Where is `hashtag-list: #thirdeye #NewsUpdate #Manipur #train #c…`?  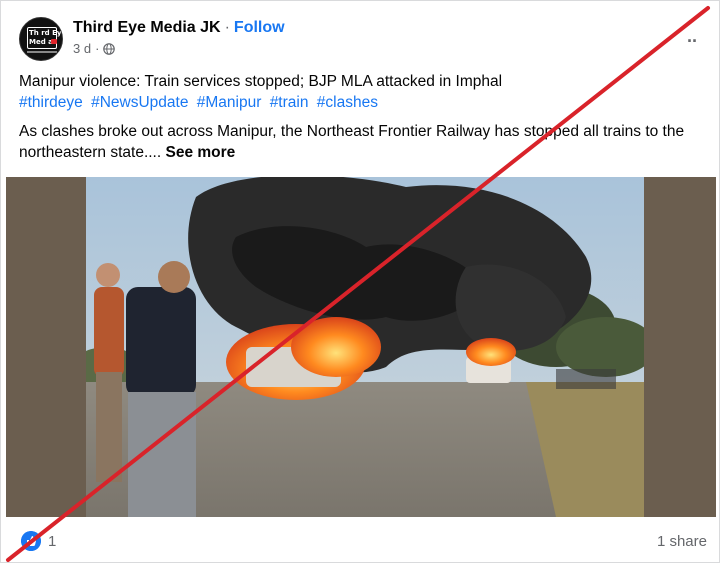
hashtag-list: #thirdeye #NewsUpdate #Manipur #train #c… is located at coordinates (364, 102).